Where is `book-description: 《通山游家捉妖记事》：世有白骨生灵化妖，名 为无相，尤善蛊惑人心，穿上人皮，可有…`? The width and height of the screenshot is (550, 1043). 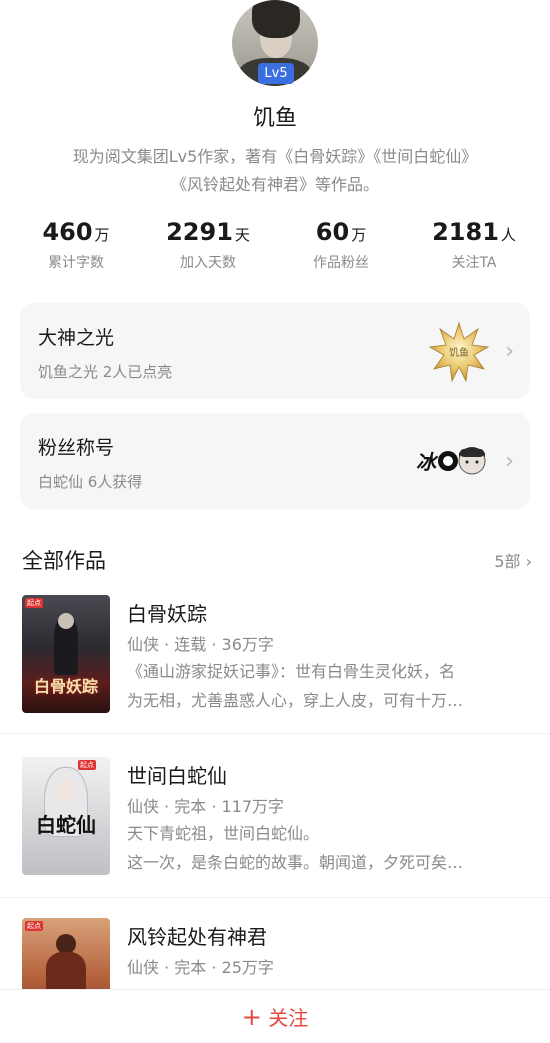 book-description: 《通山游家捉妖记事》：世有白骨生灵化妖，名 为无相，尤善蛊惑人心，穿上人皮，可有… is located at coordinates (326, 686).